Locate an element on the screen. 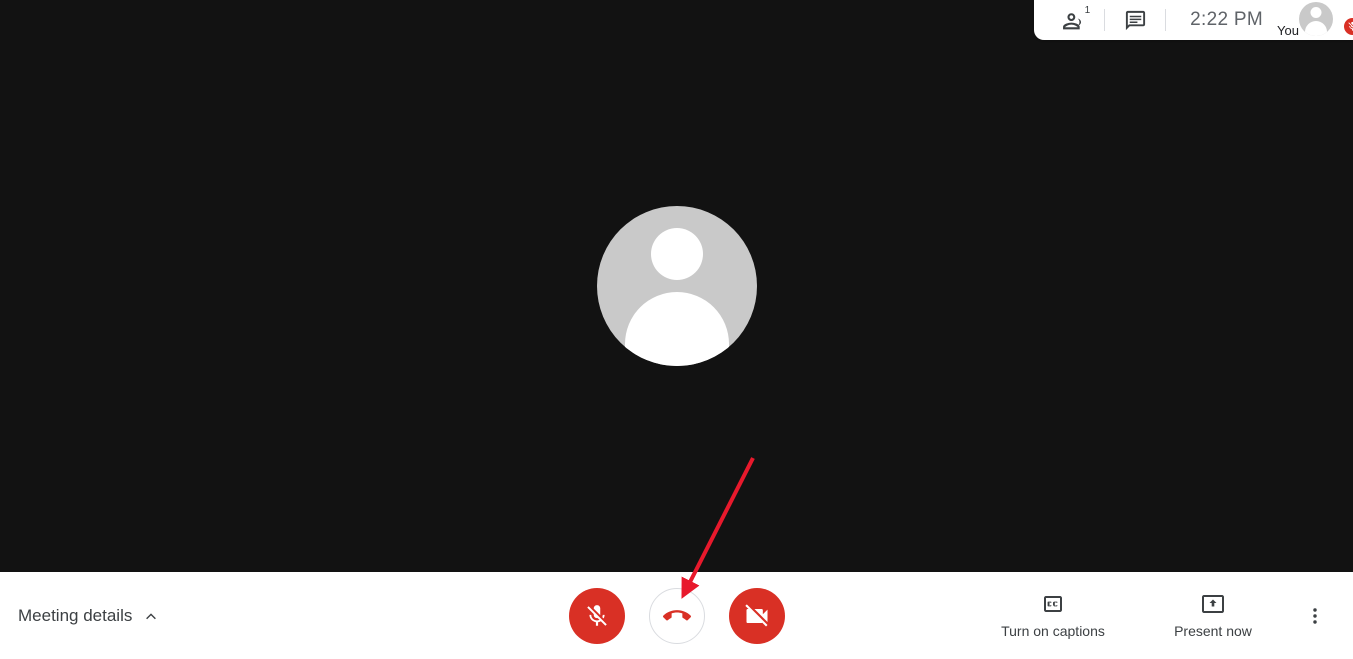 The height and width of the screenshot is (659, 1353). captions-label: Turn on captions is located at coordinates (1053, 631).